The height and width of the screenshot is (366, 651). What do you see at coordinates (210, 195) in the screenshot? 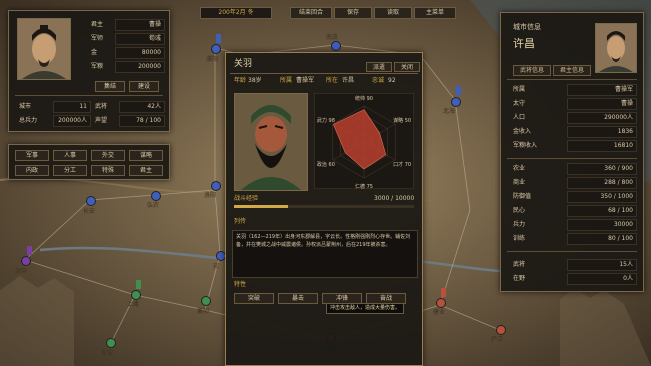
I see `city-label-luoyang: 洛阳` at bounding box center [210, 195].